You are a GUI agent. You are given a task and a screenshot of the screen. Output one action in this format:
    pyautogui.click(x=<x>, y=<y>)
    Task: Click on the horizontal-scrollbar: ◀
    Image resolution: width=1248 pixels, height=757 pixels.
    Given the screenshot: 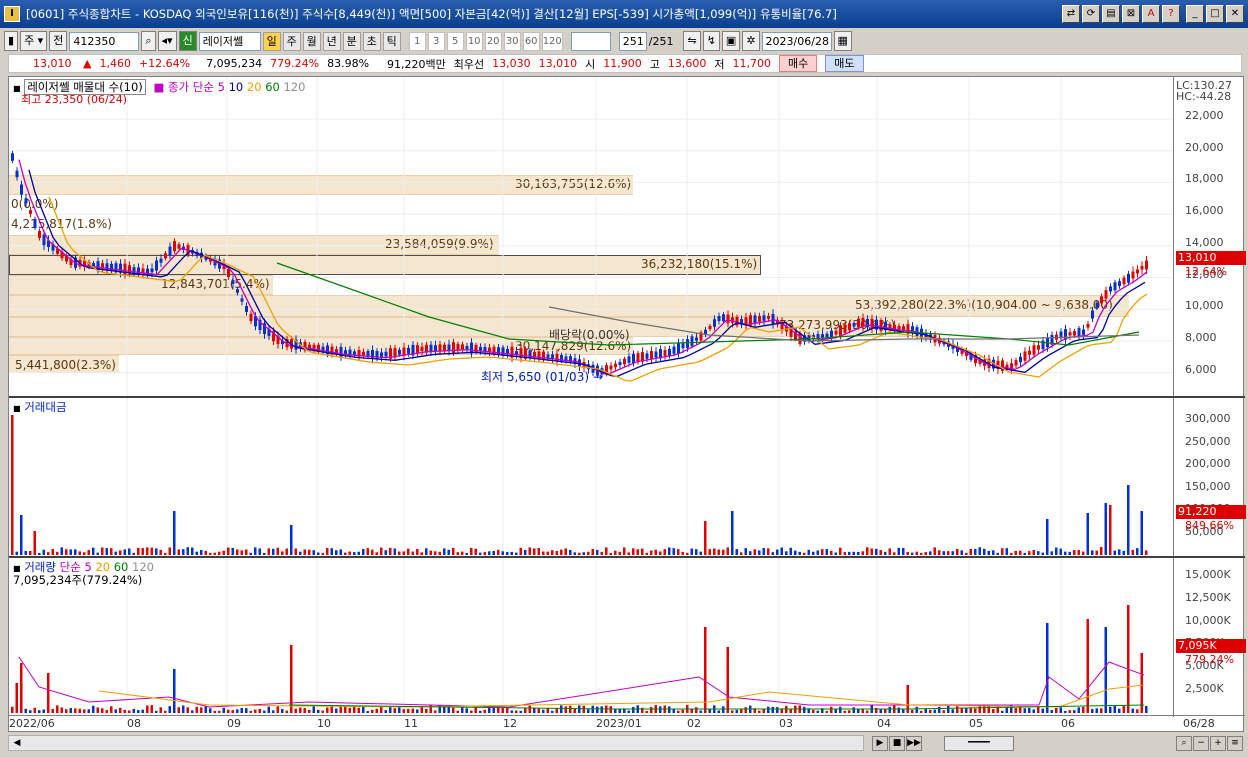 What is the action you would take?
    pyautogui.click(x=436, y=743)
    